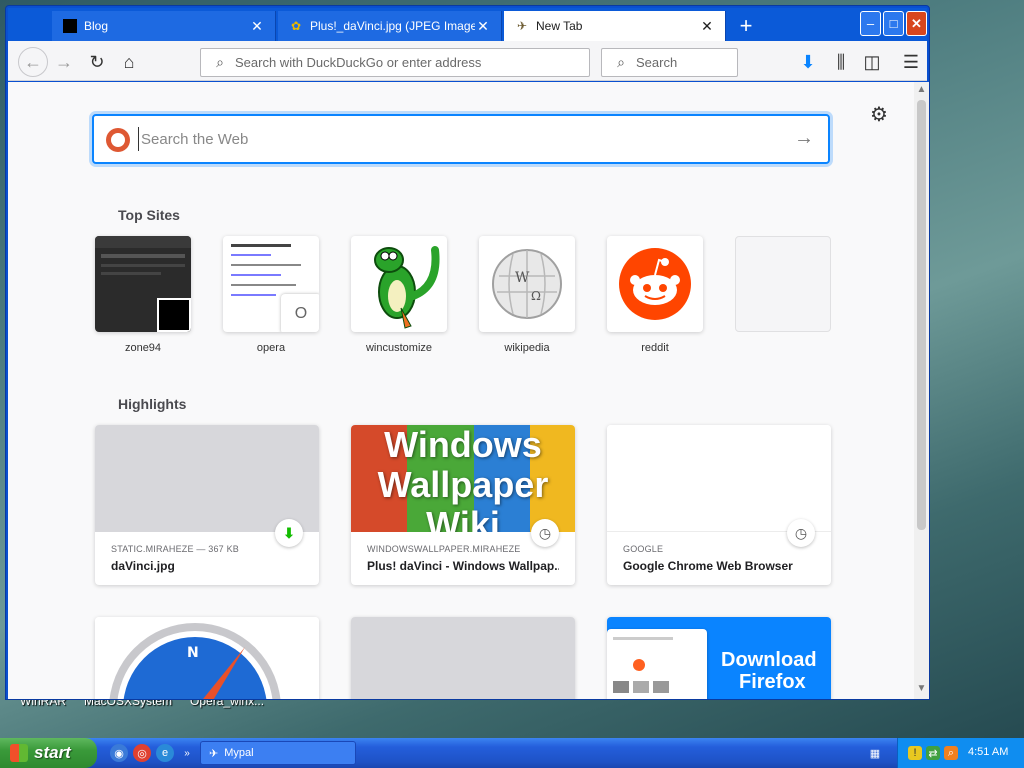 The image size is (1024, 768). Describe the element at coordinates (399, 284) in the screenshot. I see `wincustomize-gecko-thumbnail` at that location.